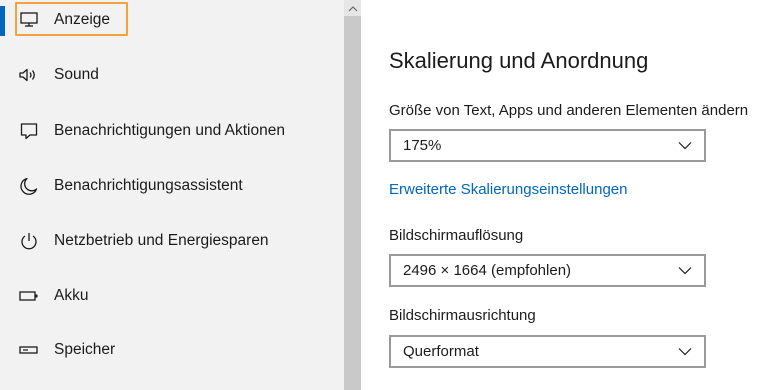 This screenshot has height=390, width=780. I want to click on sidebar-item-benachrichtigungsassistent: Benachrichtigungsassistent, so click(172, 186).